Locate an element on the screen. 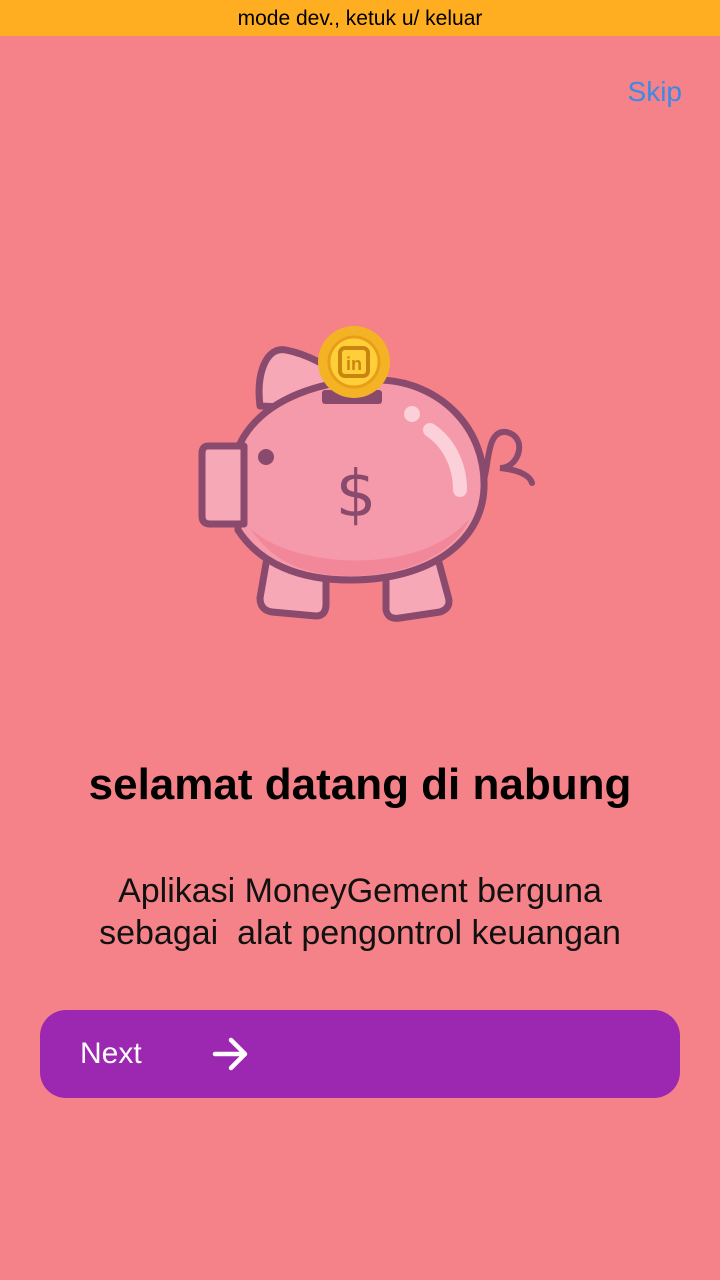 The width and height of the screenshot is (720, 1280). description-line-2: sebagai alat pengontrol keuangan is located at coordinates (360, 933).